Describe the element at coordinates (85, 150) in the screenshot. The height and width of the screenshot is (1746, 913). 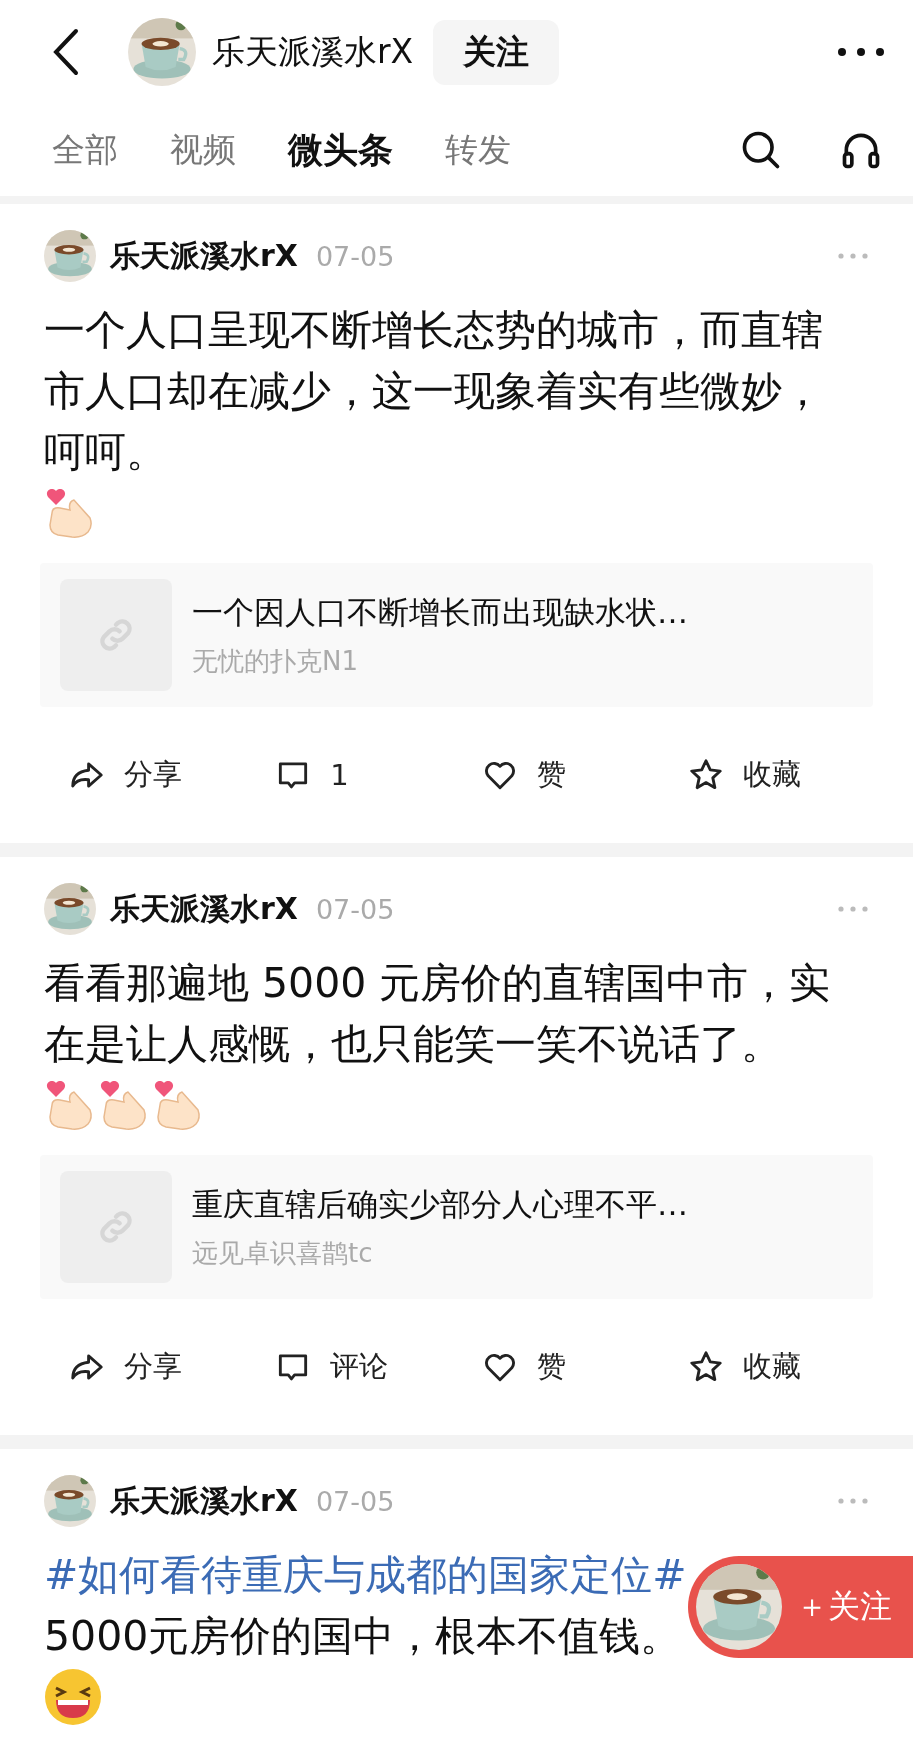
I see `tab: 全部` at that location.